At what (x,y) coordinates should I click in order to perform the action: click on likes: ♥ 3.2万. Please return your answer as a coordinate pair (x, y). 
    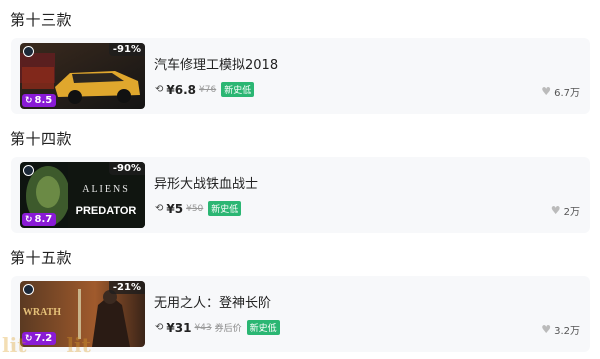
    Looking at the image, I should click on (560, 329).